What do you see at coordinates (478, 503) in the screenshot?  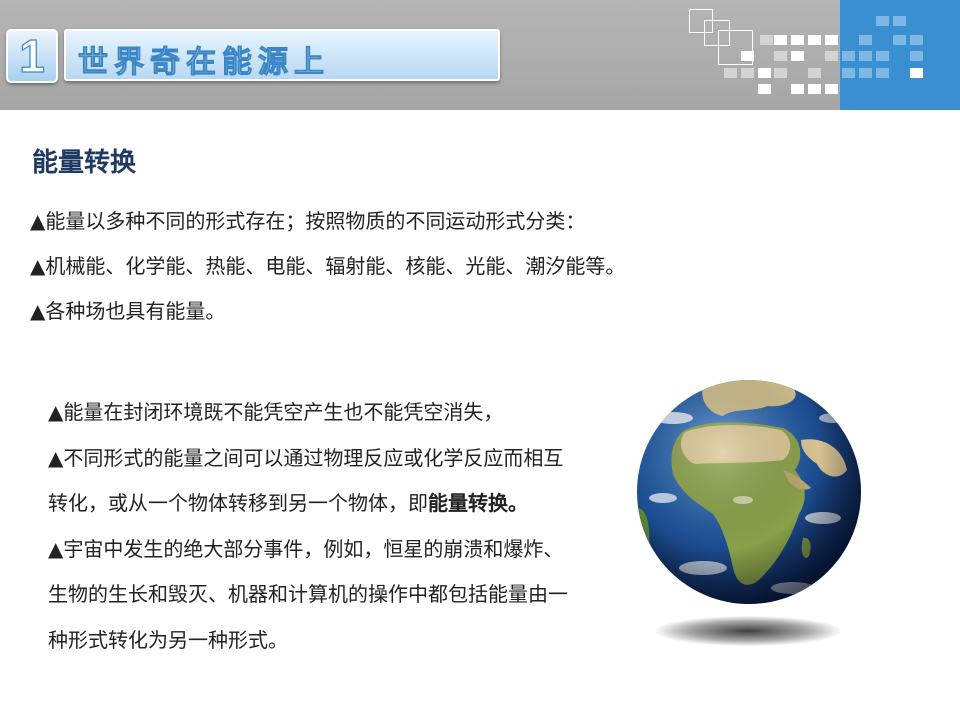 I see `para-emphasis: 能量转换。` at bounding box center [478, 503].